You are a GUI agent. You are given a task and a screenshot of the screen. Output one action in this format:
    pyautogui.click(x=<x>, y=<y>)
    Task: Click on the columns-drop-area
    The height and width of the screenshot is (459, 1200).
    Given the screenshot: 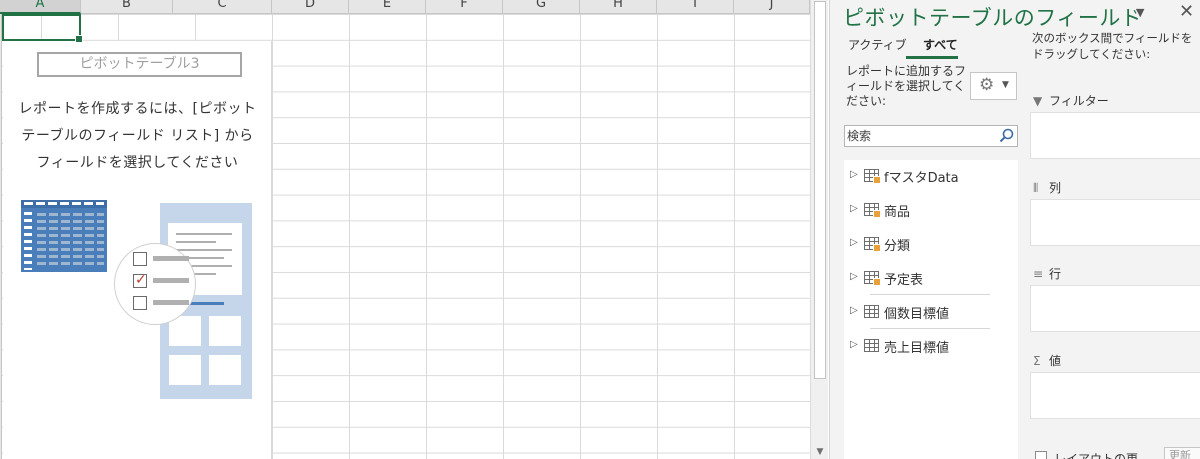 What is the action you would take?
    pyautogui.click(x=1115, y=222)
    